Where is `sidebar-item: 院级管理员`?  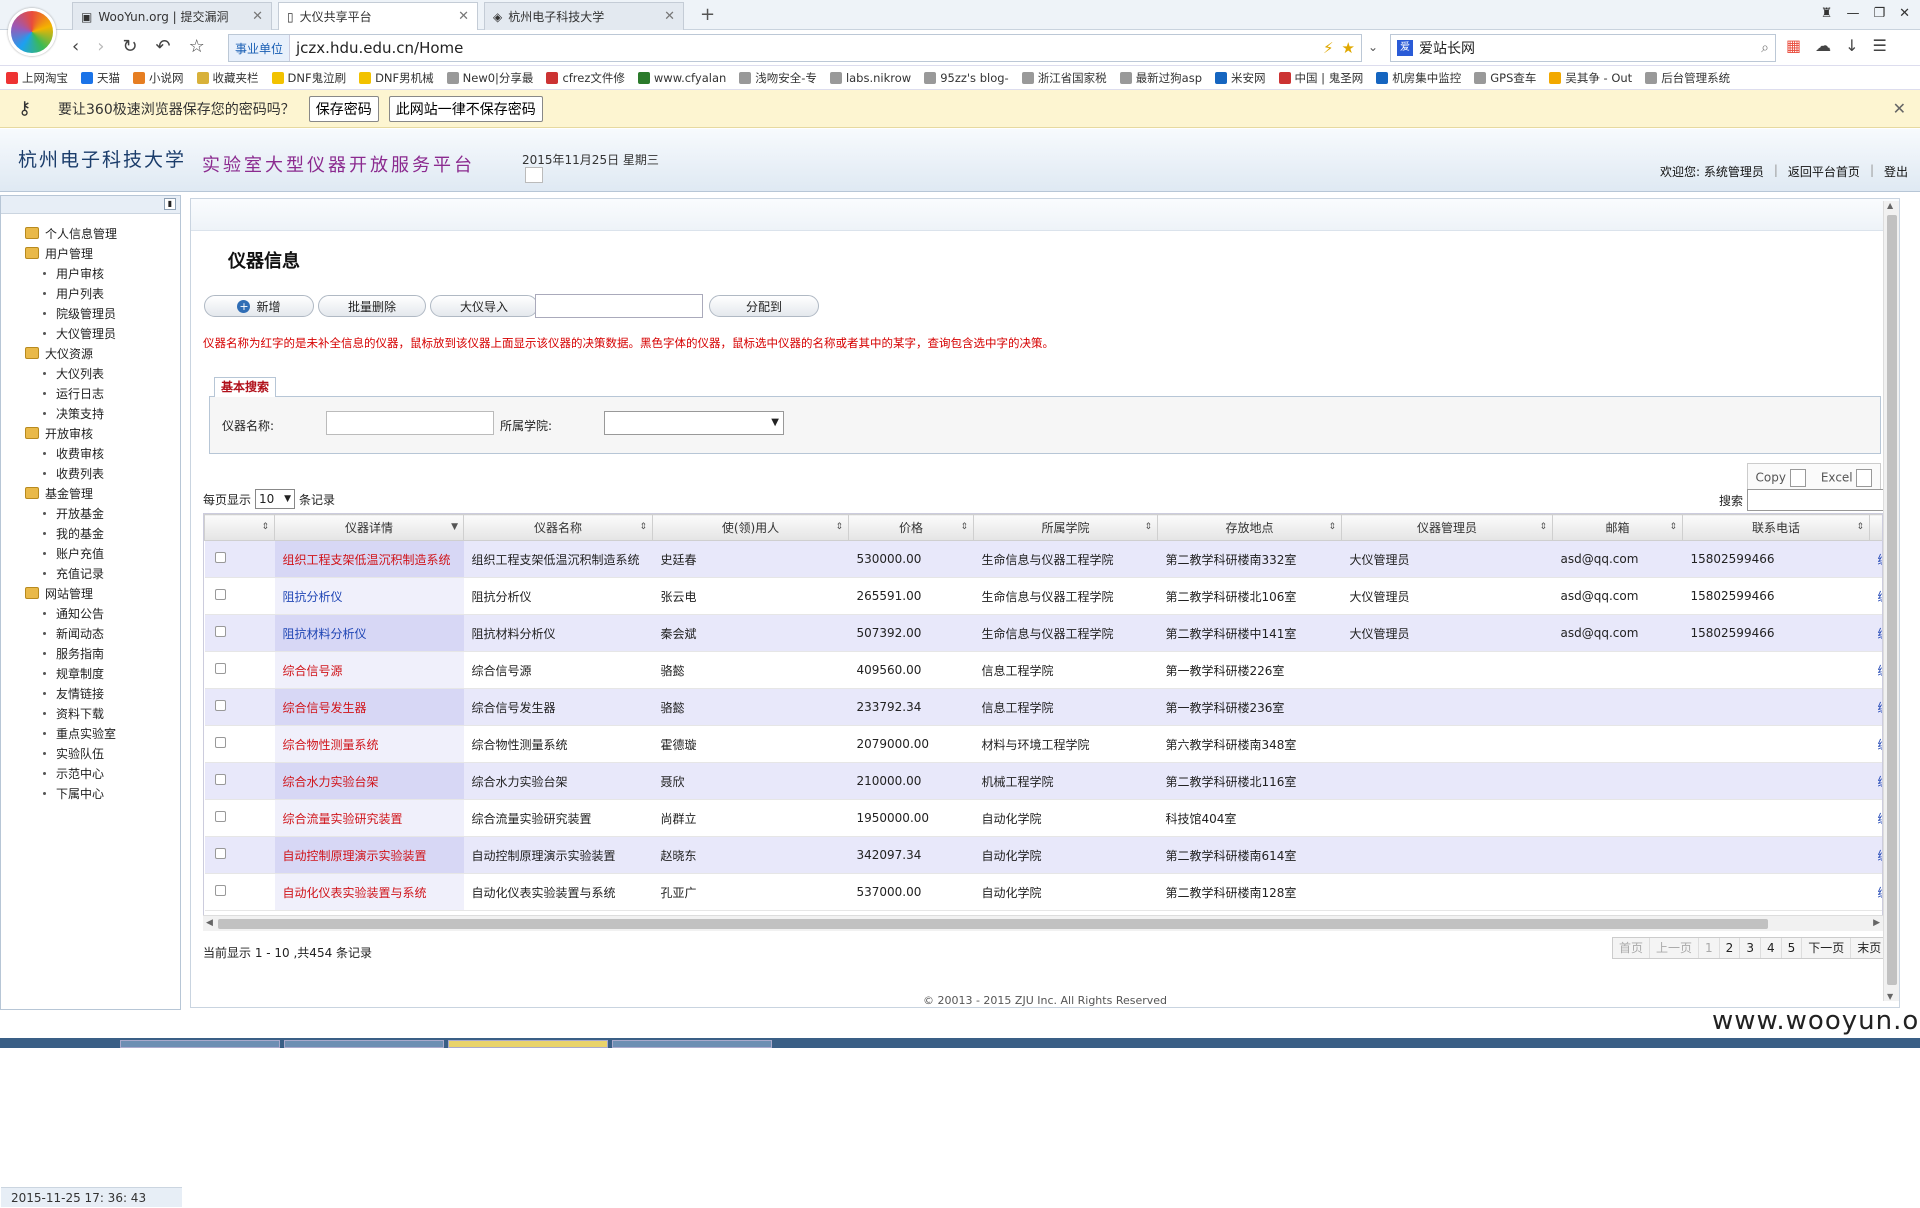 sidebar-item: 院级管理员 is located at coordinates (102, 313).